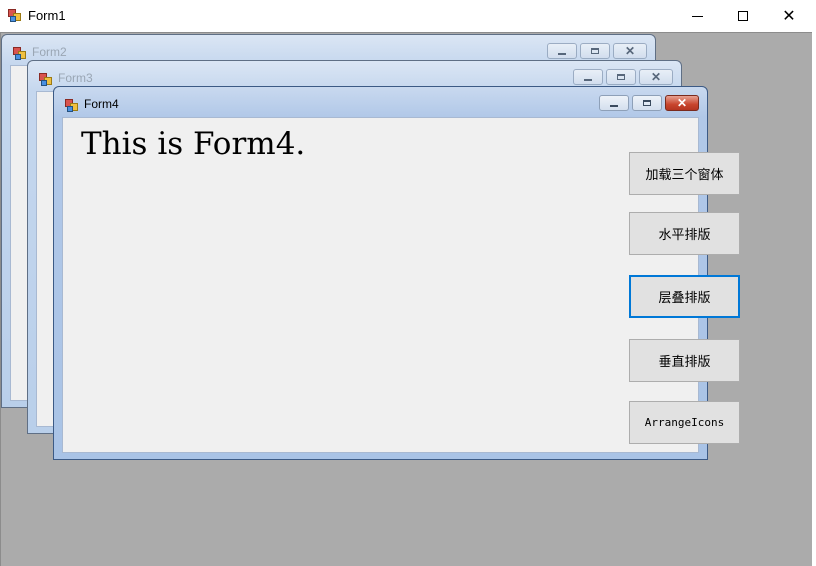 The image size is (816, 566). Describe the element at coordinates (406, 16) in the screenshot. I see `main-titlebar: Form1 ✕` at that location.